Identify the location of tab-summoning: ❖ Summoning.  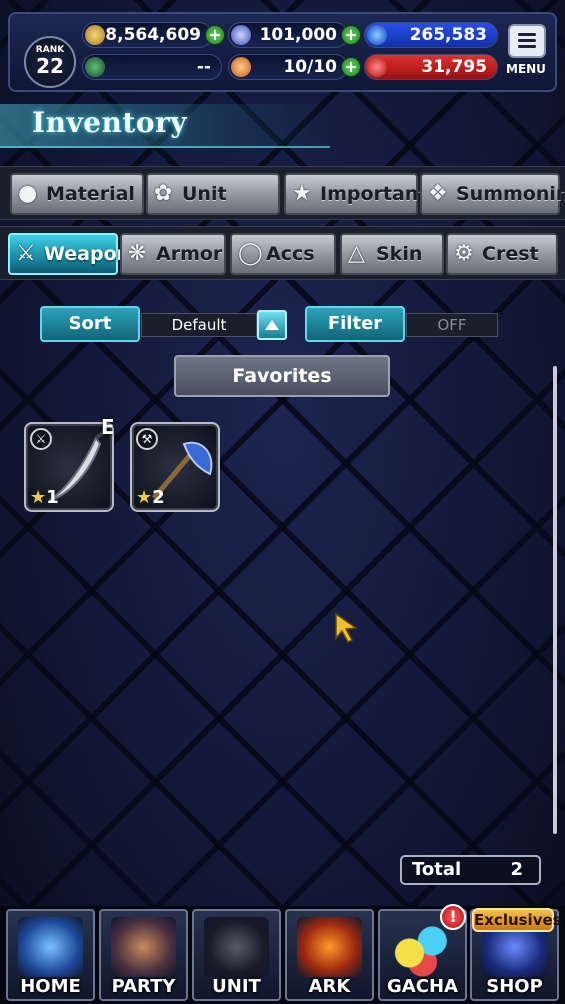
(492, 194).